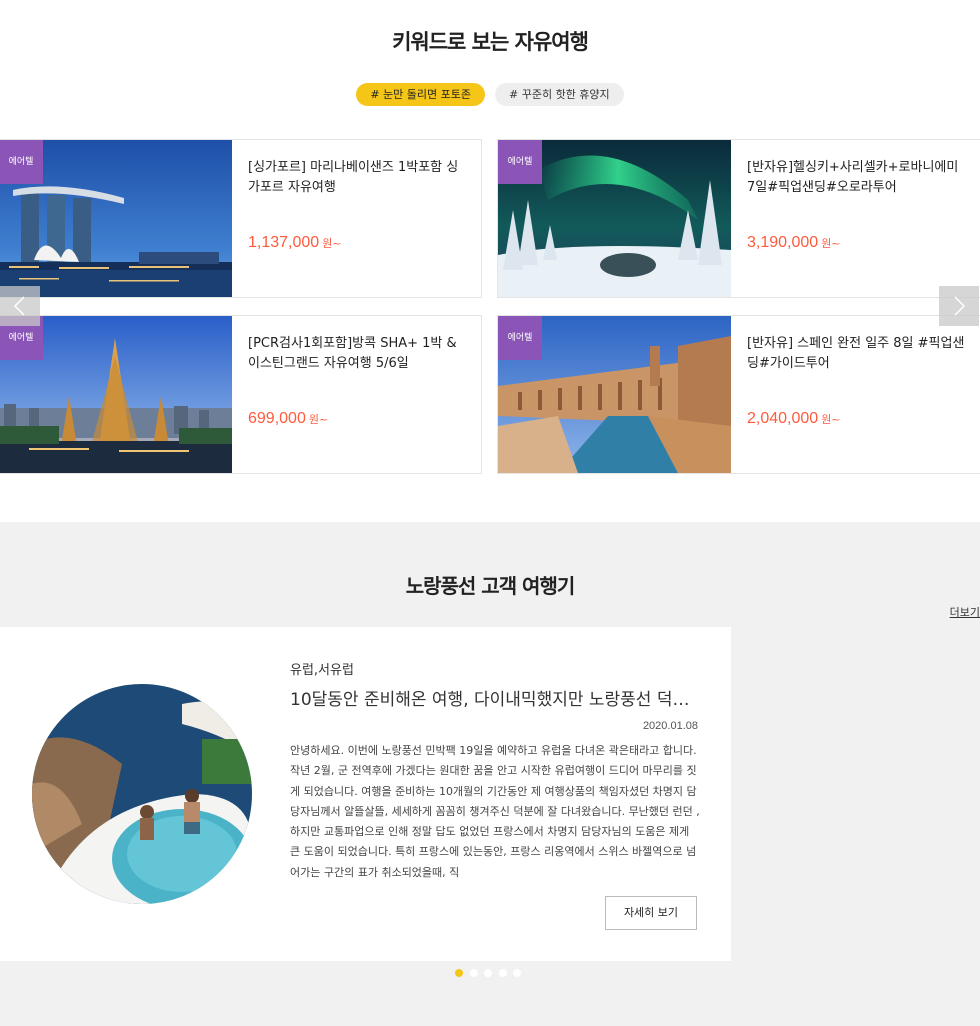  I want to click on more-link: 더보기, so click(965, 612).